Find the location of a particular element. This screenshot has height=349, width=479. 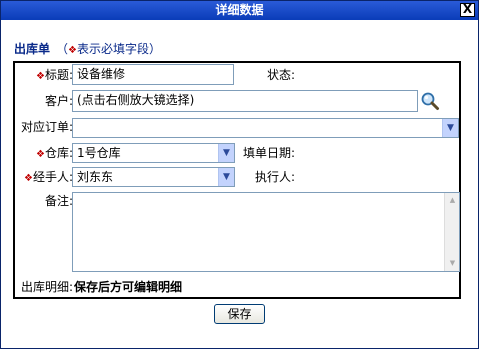

handler-select-value: 刘东东 is located at coordinates (95, 177).